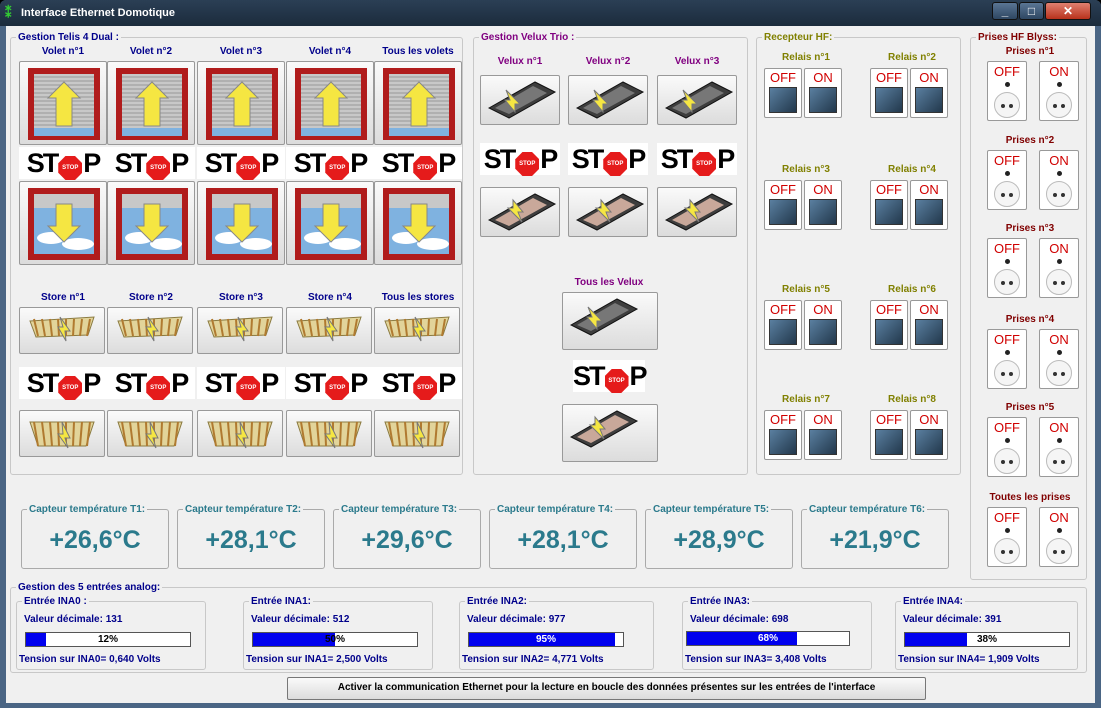  I want to click on analog-decimal-value: Valeur décimale: 977, so click(516, 619).